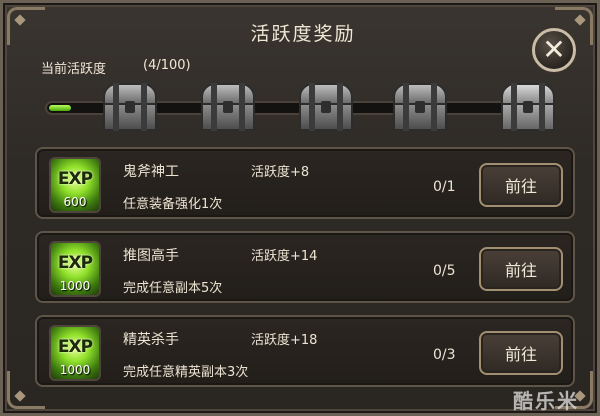 The width and height of the screenshot is (600, 416). What do you see at coordinates (60, 108) in the screenshot?
I see `activity-progress-fill` at bounding box center [60, 108].